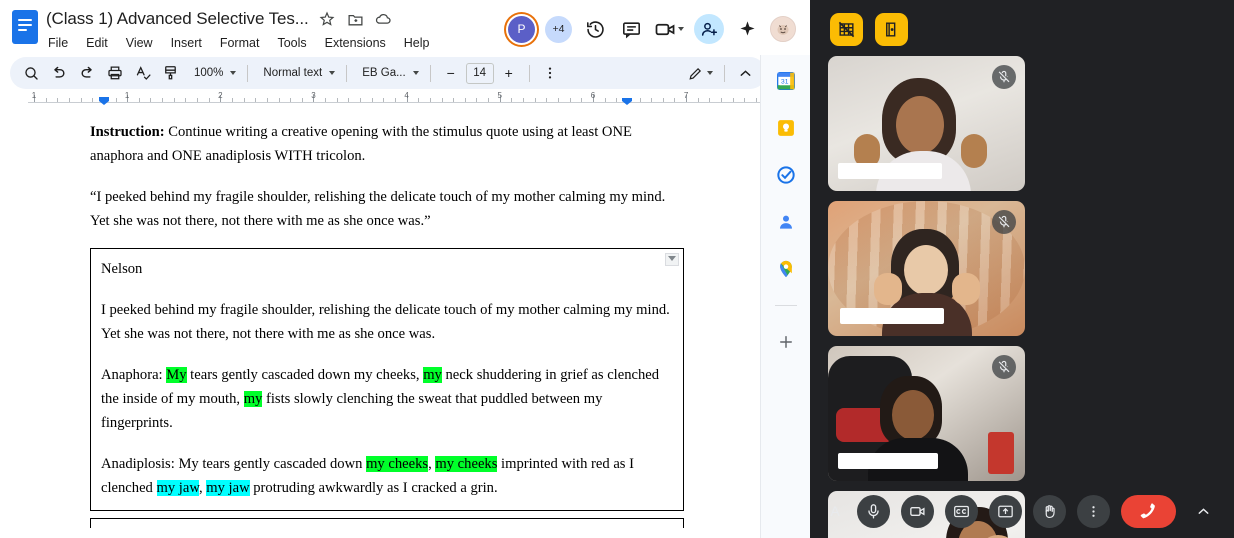 The image size is (1234, 538). I want to click on add-addon-icon, so click(786, 342).